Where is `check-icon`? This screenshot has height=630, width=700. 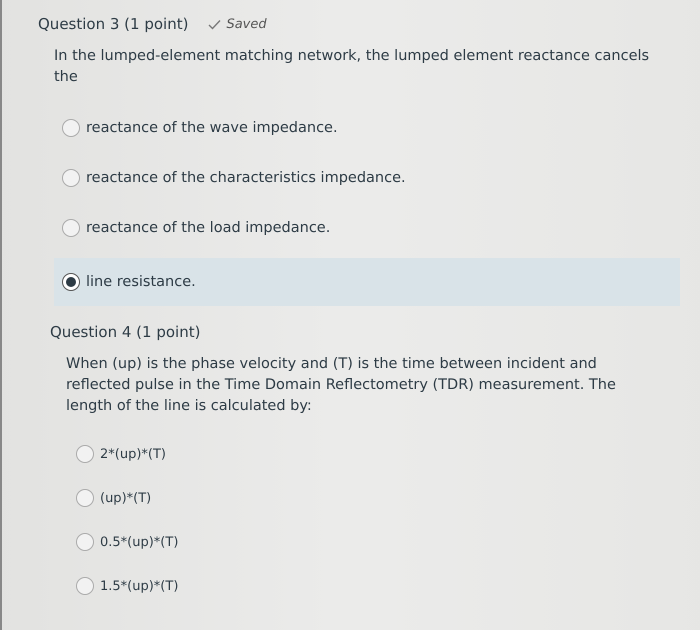 check-icon is located at coordinates (215, 24).